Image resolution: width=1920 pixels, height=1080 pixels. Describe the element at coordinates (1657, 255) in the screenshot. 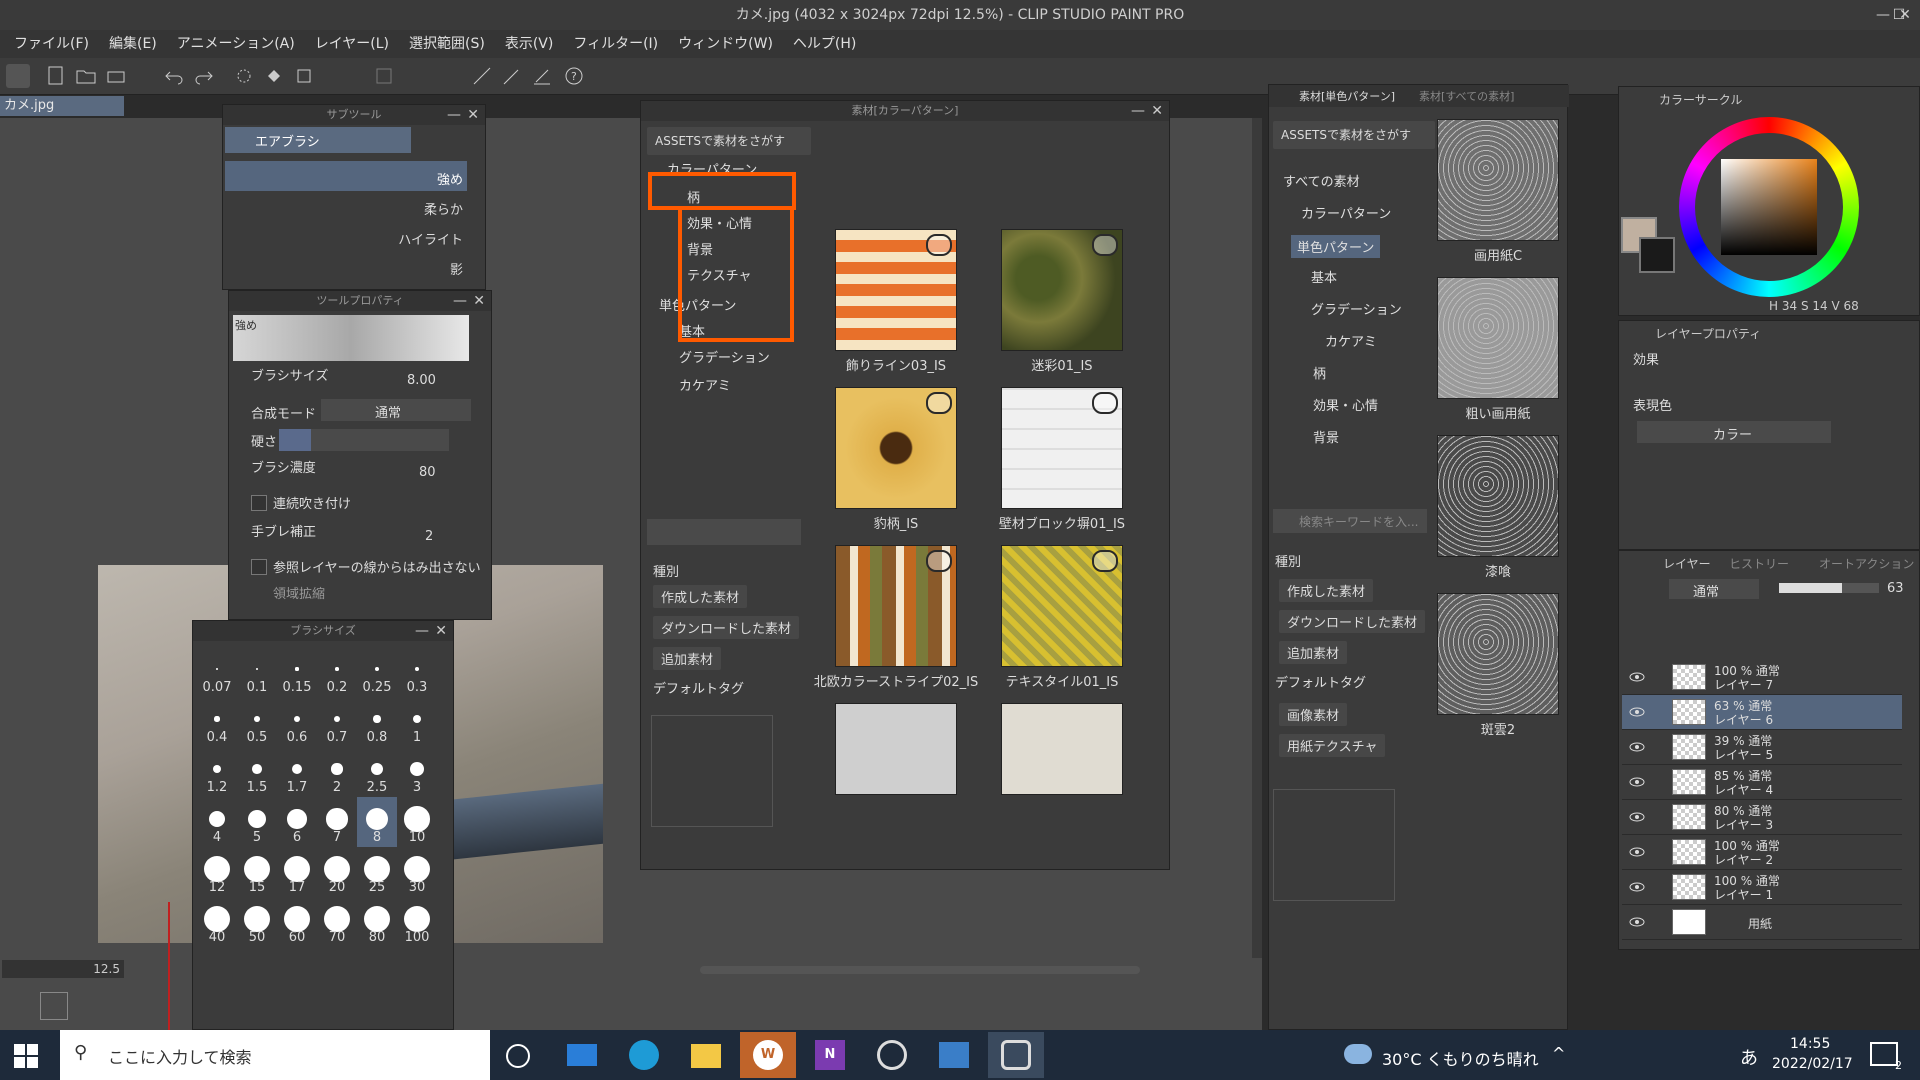

I see `sub-color-swatch` at that location.